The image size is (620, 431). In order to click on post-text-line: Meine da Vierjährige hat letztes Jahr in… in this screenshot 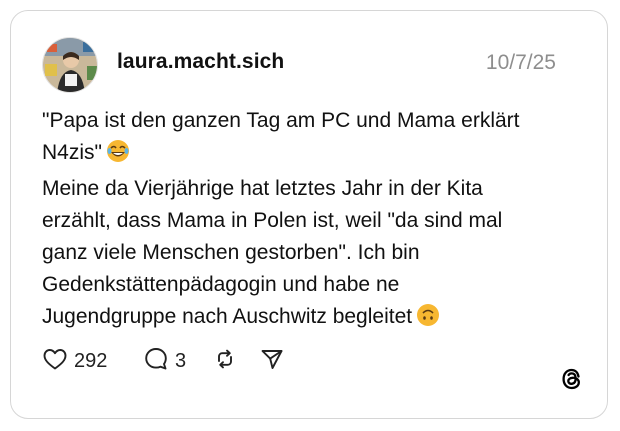, I will do `click(262, 188)`.